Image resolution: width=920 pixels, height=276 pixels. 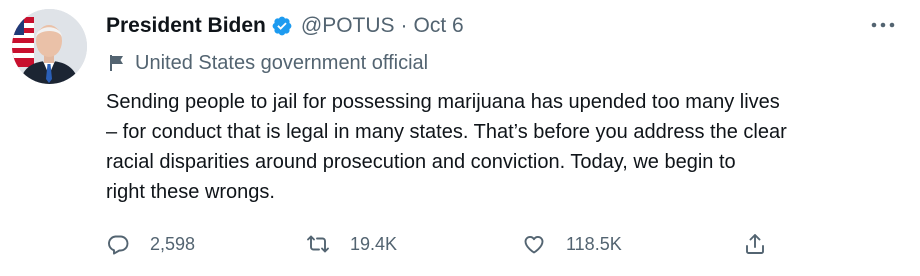 I want to click on share-button, so click(x=755, y=244).